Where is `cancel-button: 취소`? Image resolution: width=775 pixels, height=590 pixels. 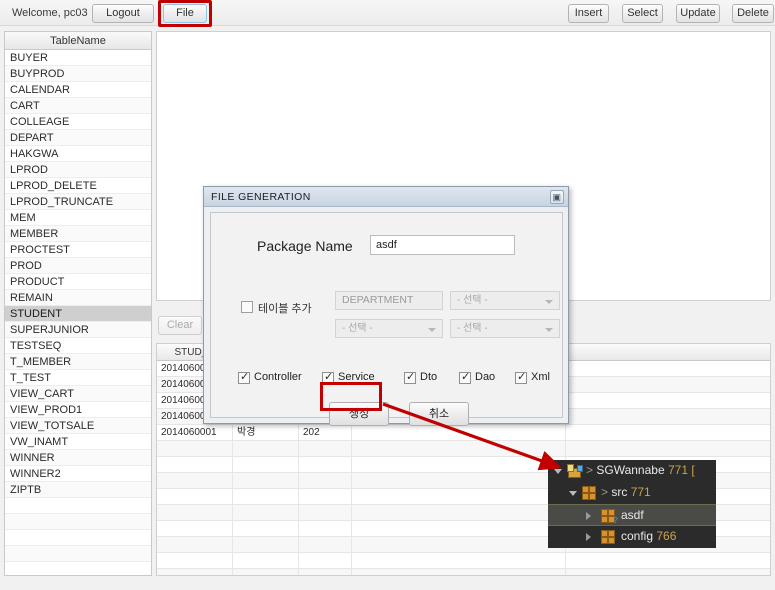 cancel-button: 취소 is located at coordinates (439, 414).